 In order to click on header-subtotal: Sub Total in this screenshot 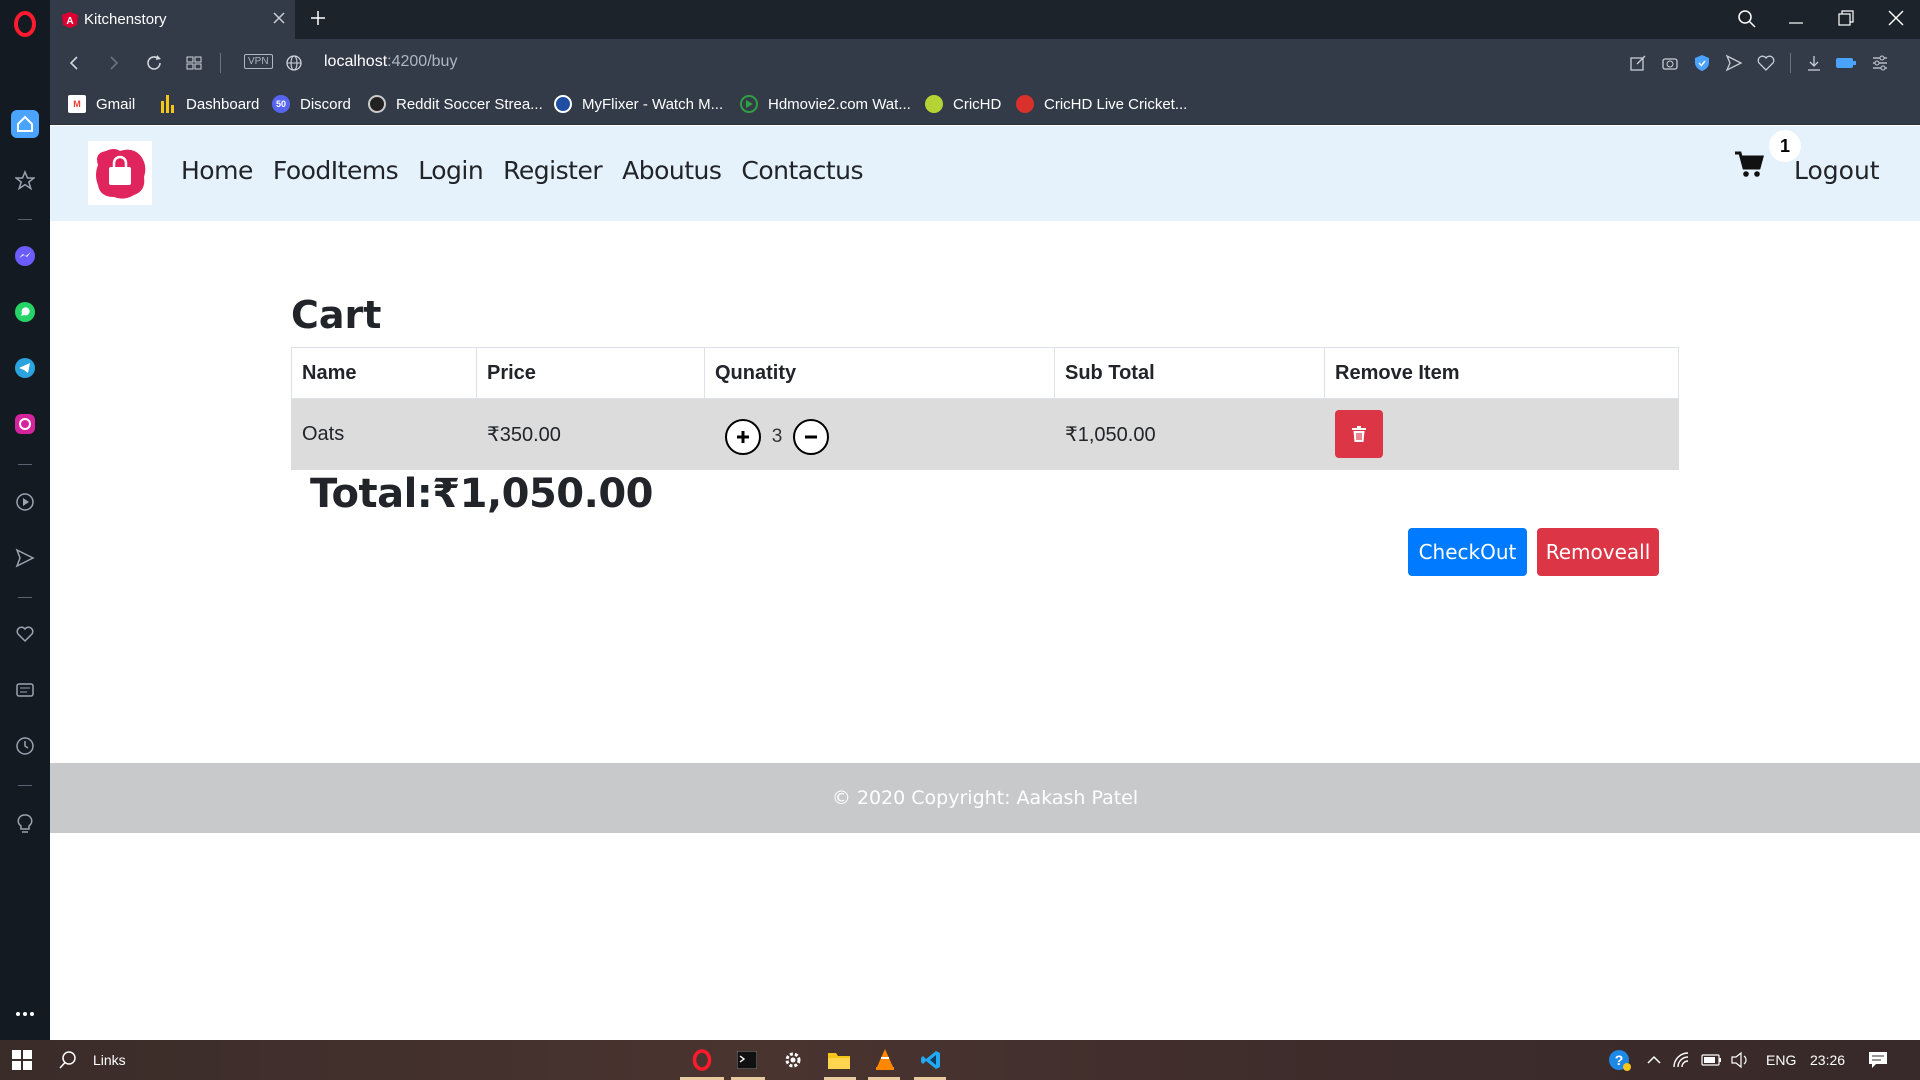, I will do `click(1189, 373)`.